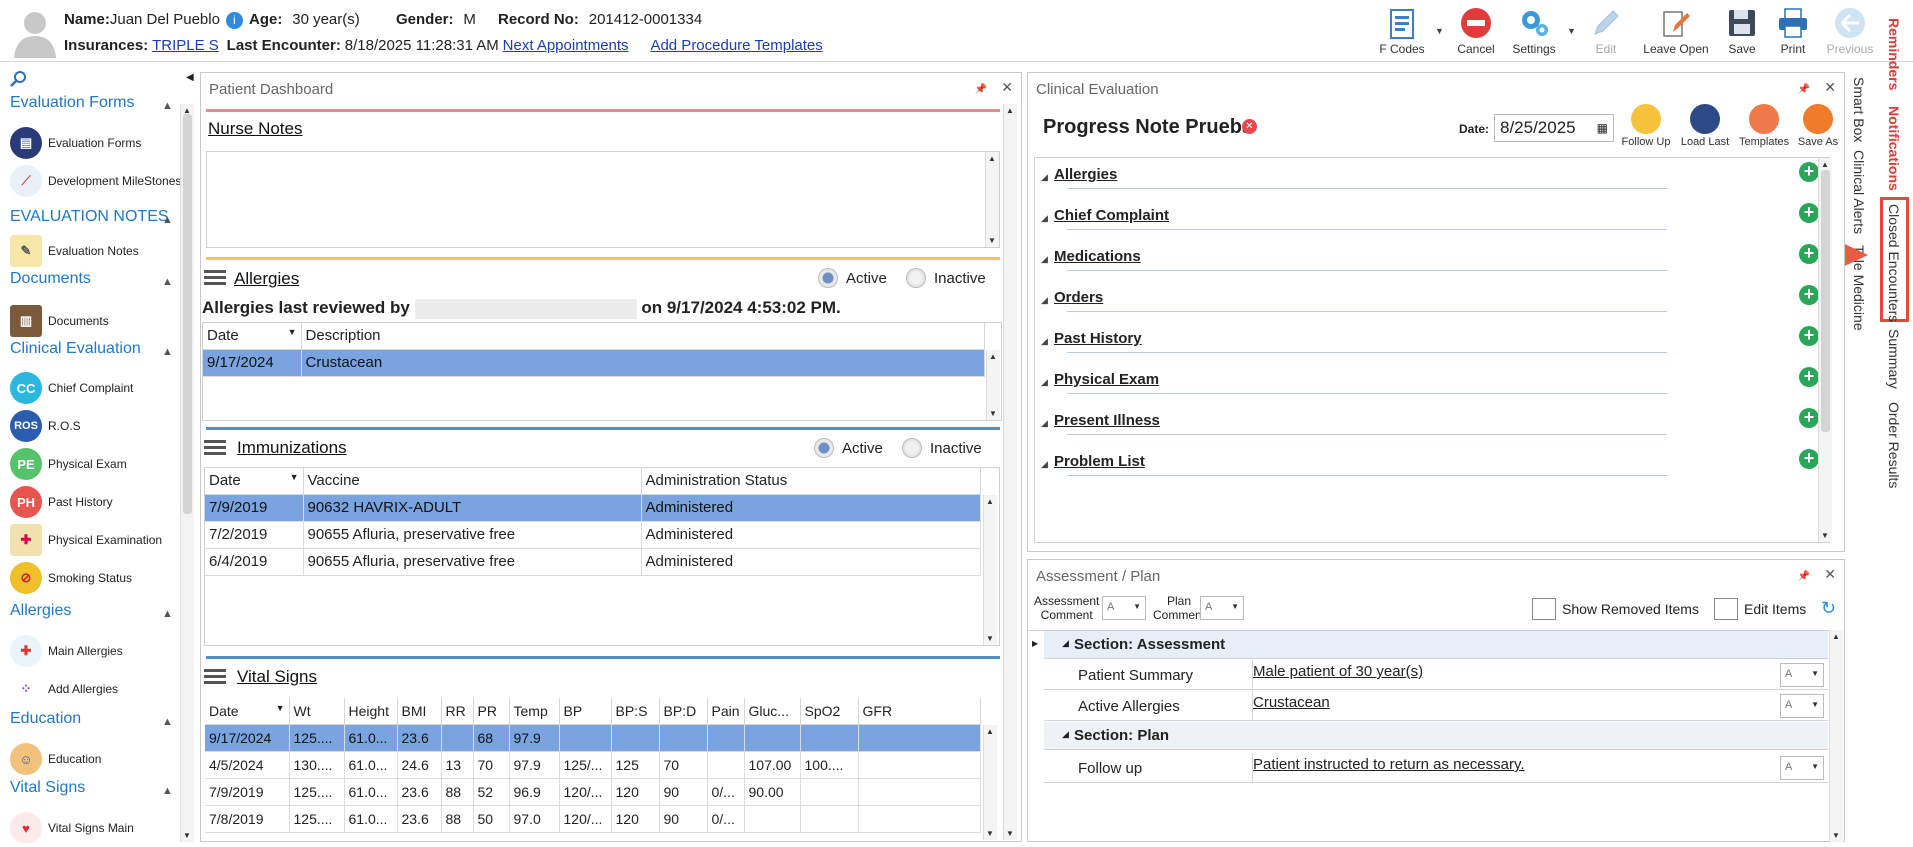 The height and width of the screenshot is (847, 1913). What do you see at coordinates (1726, 609) in the screenshot?
I see `edit-items-checkbox` at bounding box center [1726, 609].